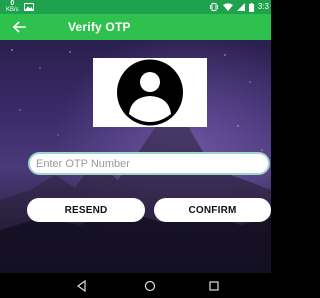  Describe the element at coordinates (135, 7) in the screenshot. I see `status-bar: 0 KB/s 3:3` at that location.